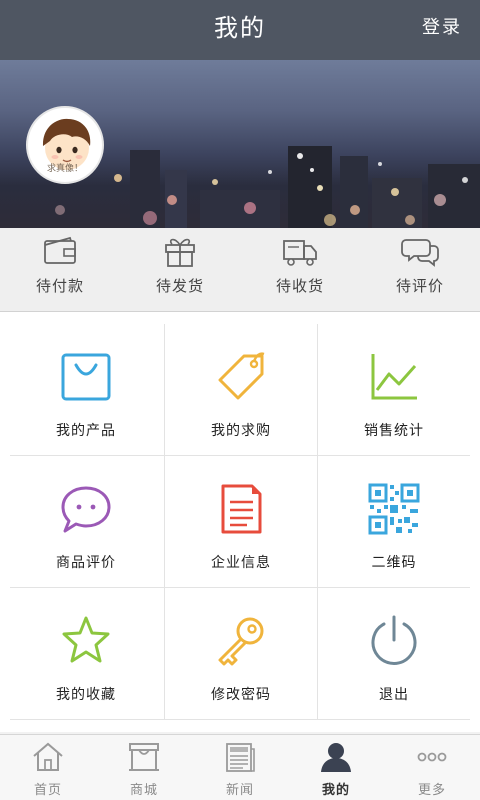  I want to click on menu-my-favorites: 我的收藏, so click(86, 654).